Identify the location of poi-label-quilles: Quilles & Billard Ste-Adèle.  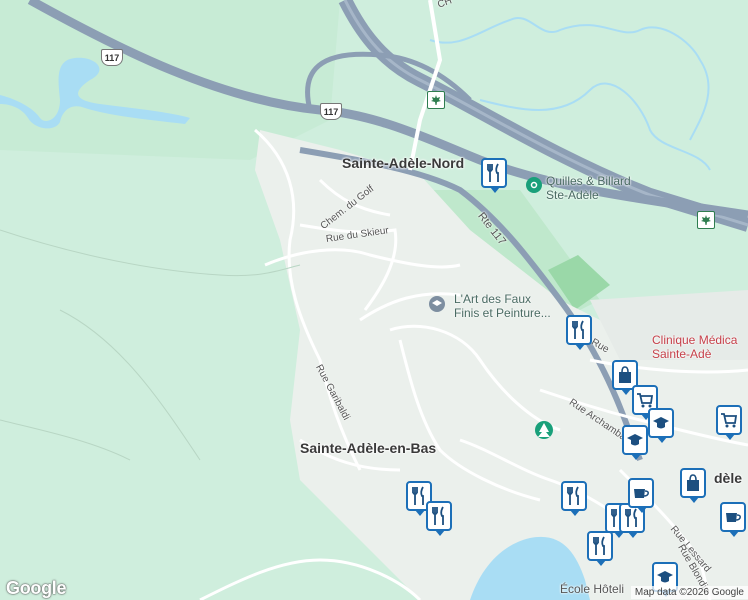
(588, 188).